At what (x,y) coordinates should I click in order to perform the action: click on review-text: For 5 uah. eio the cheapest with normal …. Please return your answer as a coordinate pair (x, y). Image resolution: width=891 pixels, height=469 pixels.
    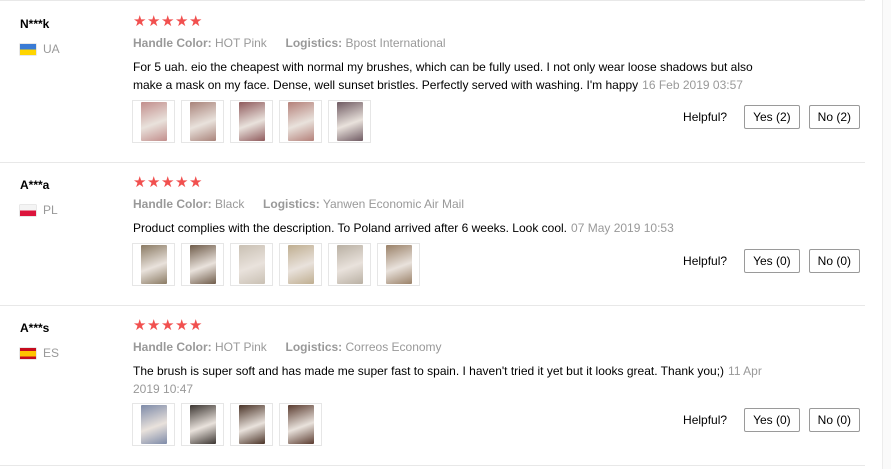
    Looking at the image, I should click on (453, 76).